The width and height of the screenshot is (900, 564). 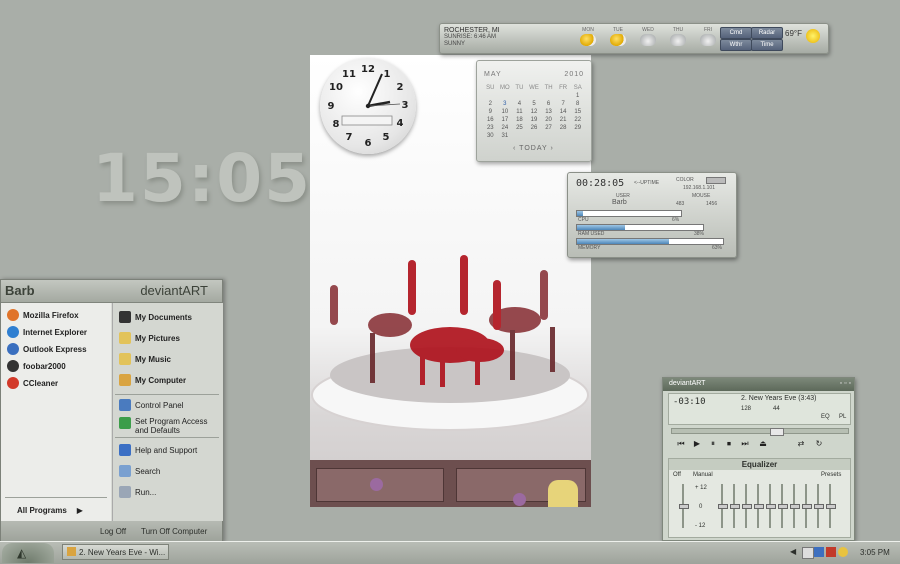 What do you see at coordinates (490, 104) in the screenshot?
I see `calendar-day: 2` at bounding box center [490, 104].